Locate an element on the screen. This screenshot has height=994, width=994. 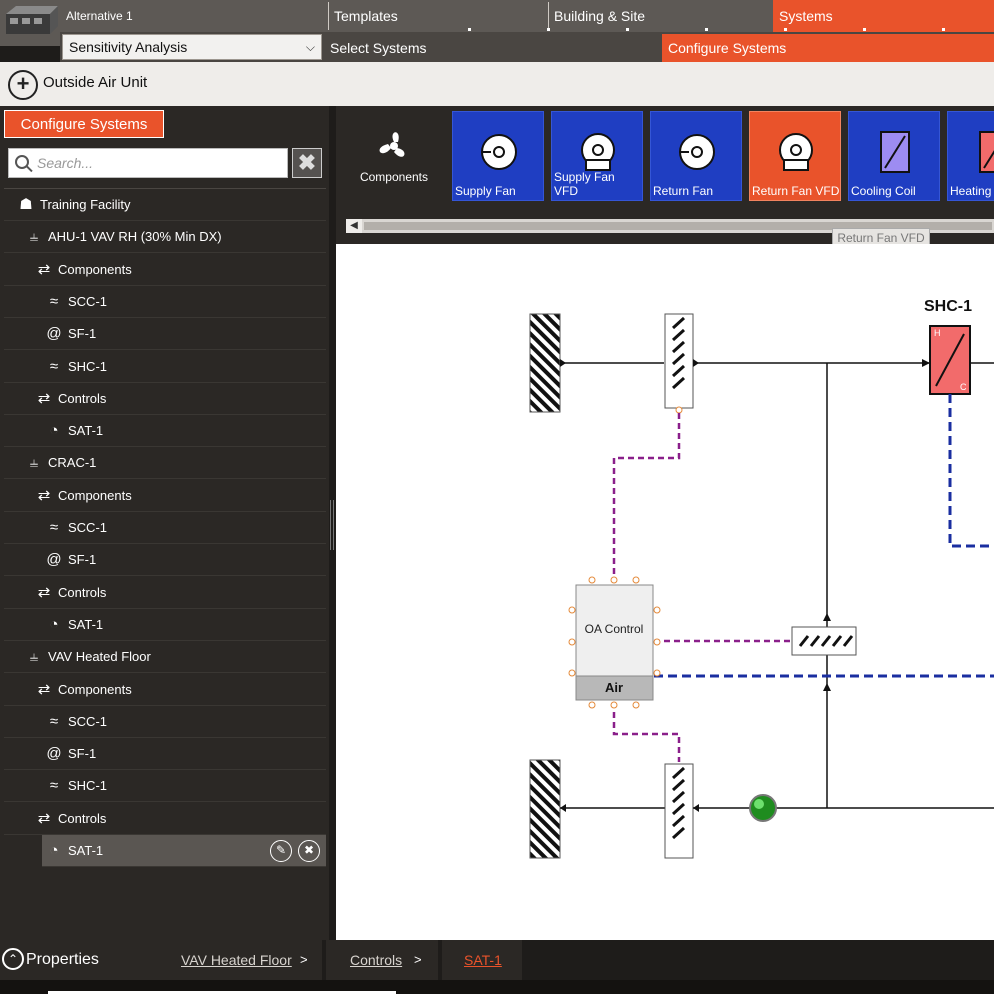
chevron-down-icon: ⌵ is located at coordinates (310, 47).